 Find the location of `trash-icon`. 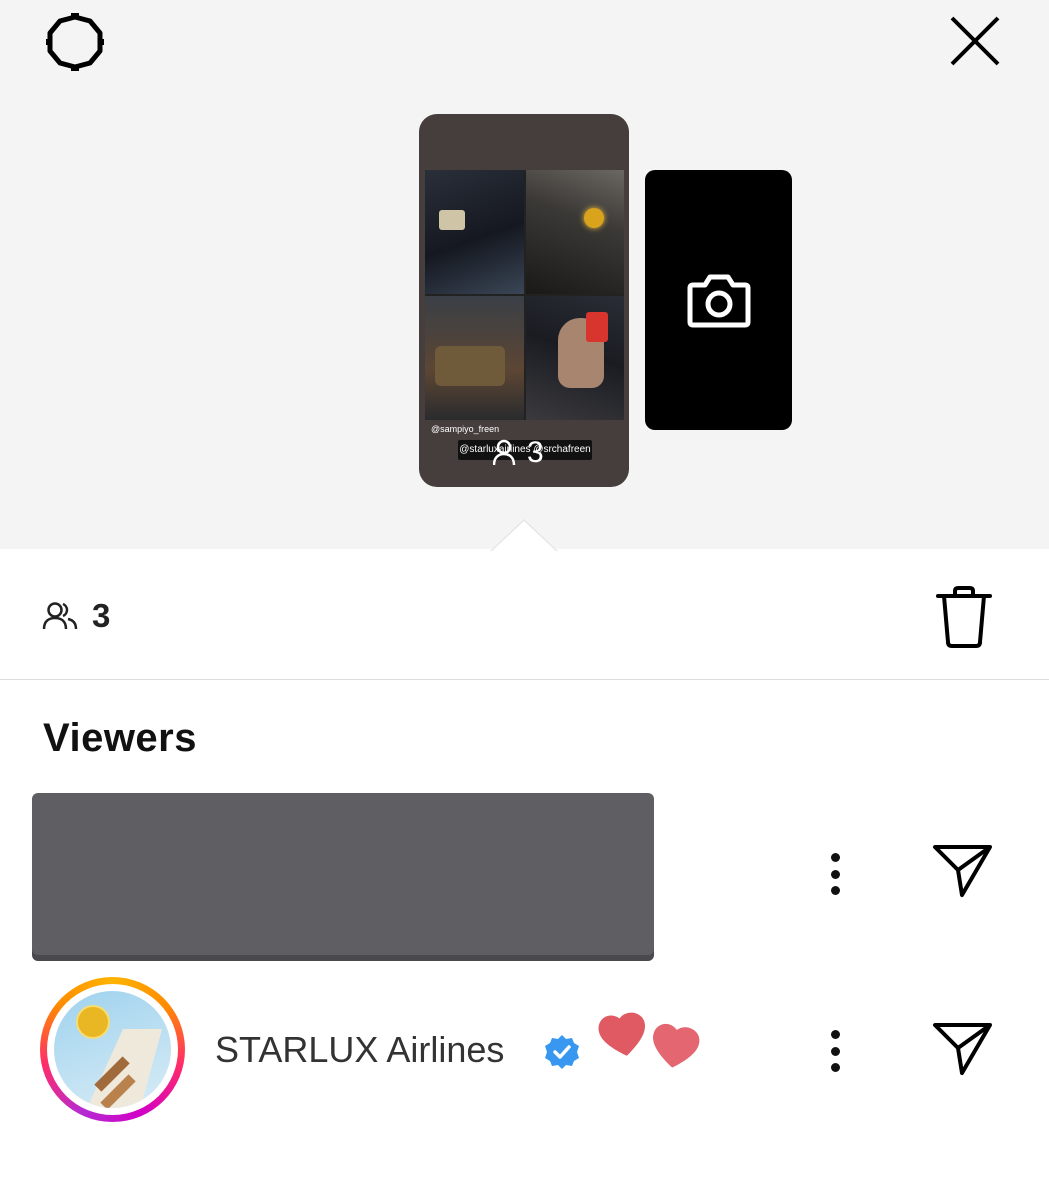

trash-icon is located at coordinates (964, 617).